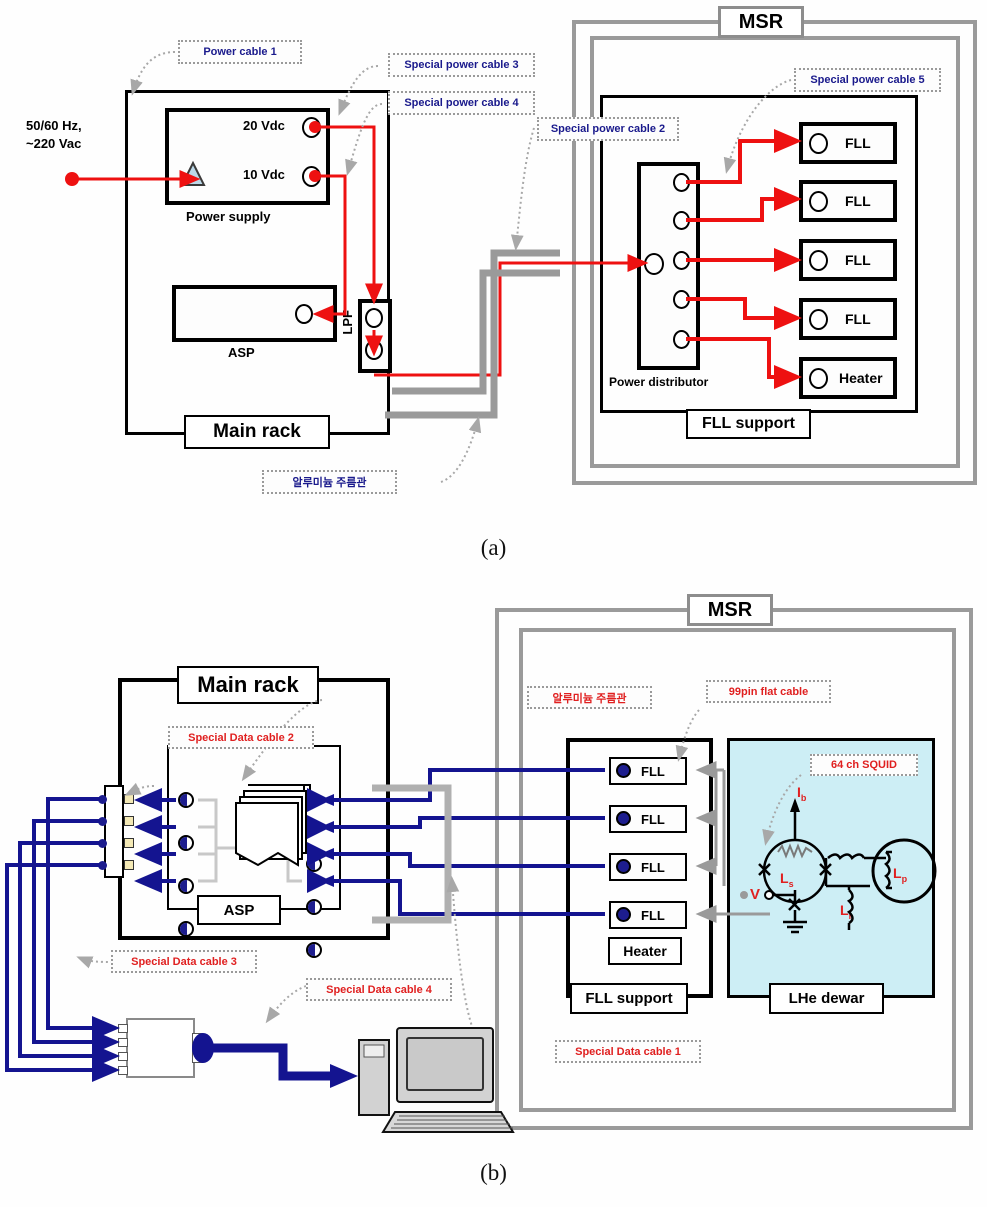  I want to click on fll-label-a-4: FLL, so click(858, 319).